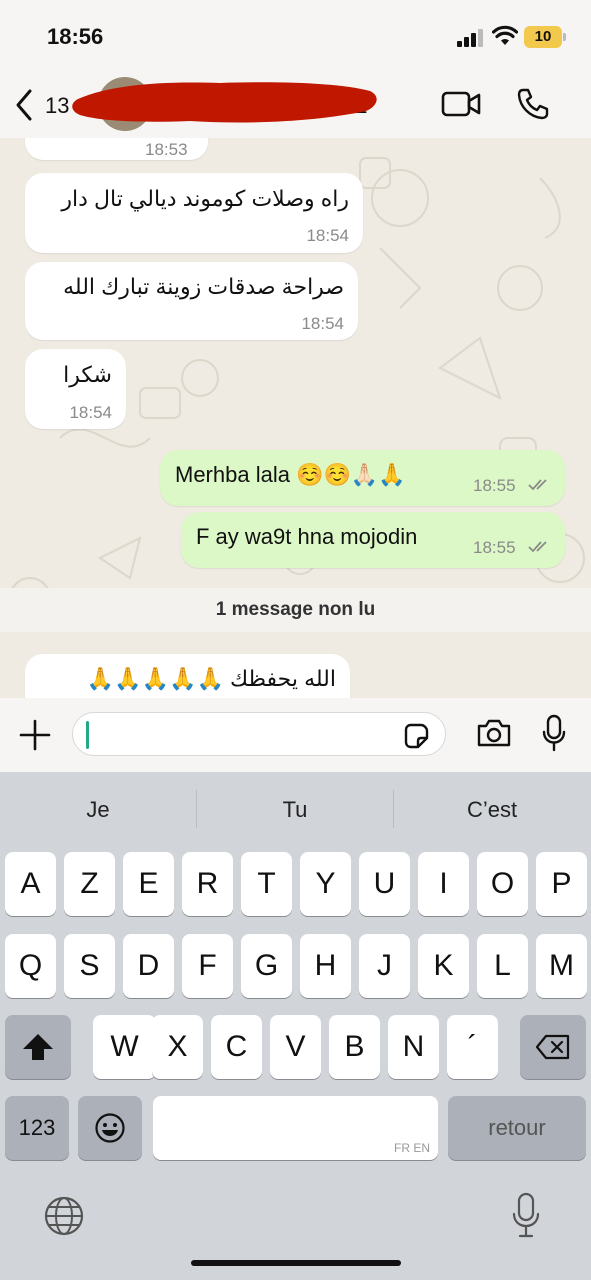 This screenshot has height=1280, width=591. Describe the element at coordinates (89, 966) in the screenshot. I see `key: S` at that location.